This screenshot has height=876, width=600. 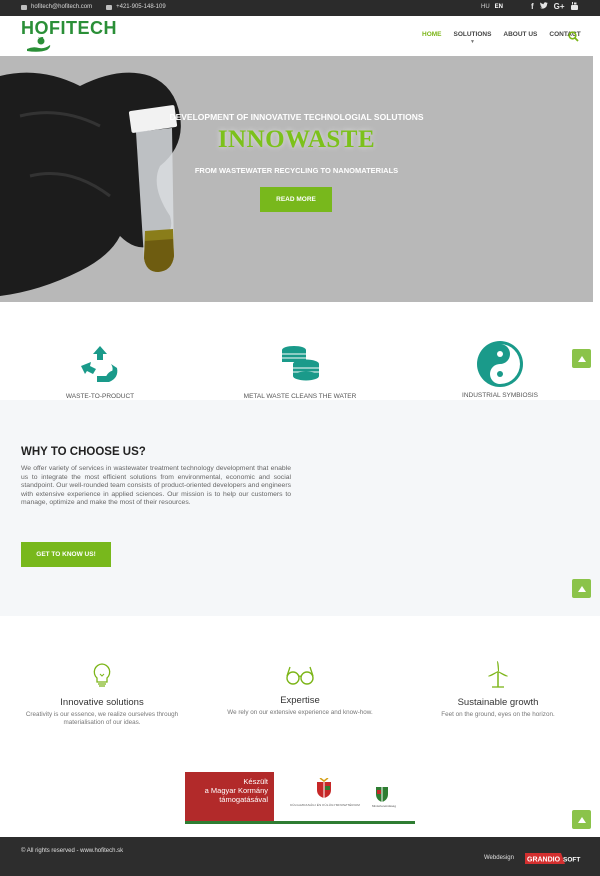 I want to click on grandio-soft-logo: GRANDIO SOFT, so click(x=552, y=858).